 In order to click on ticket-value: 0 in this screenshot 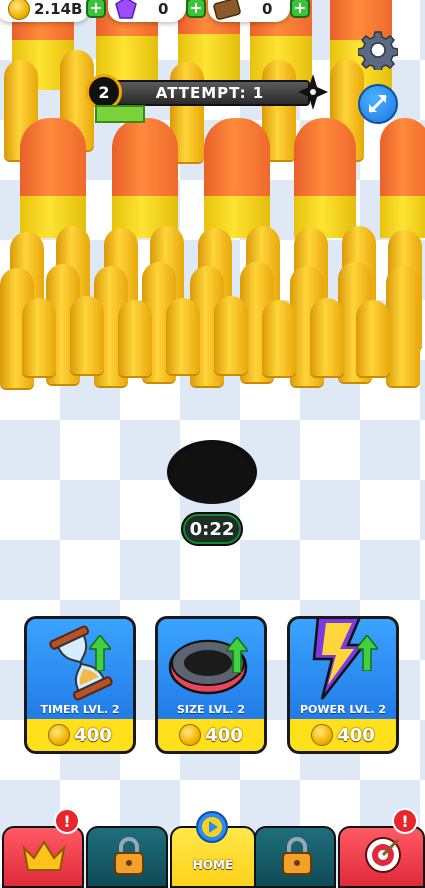, I will do `click(267, 9)`.